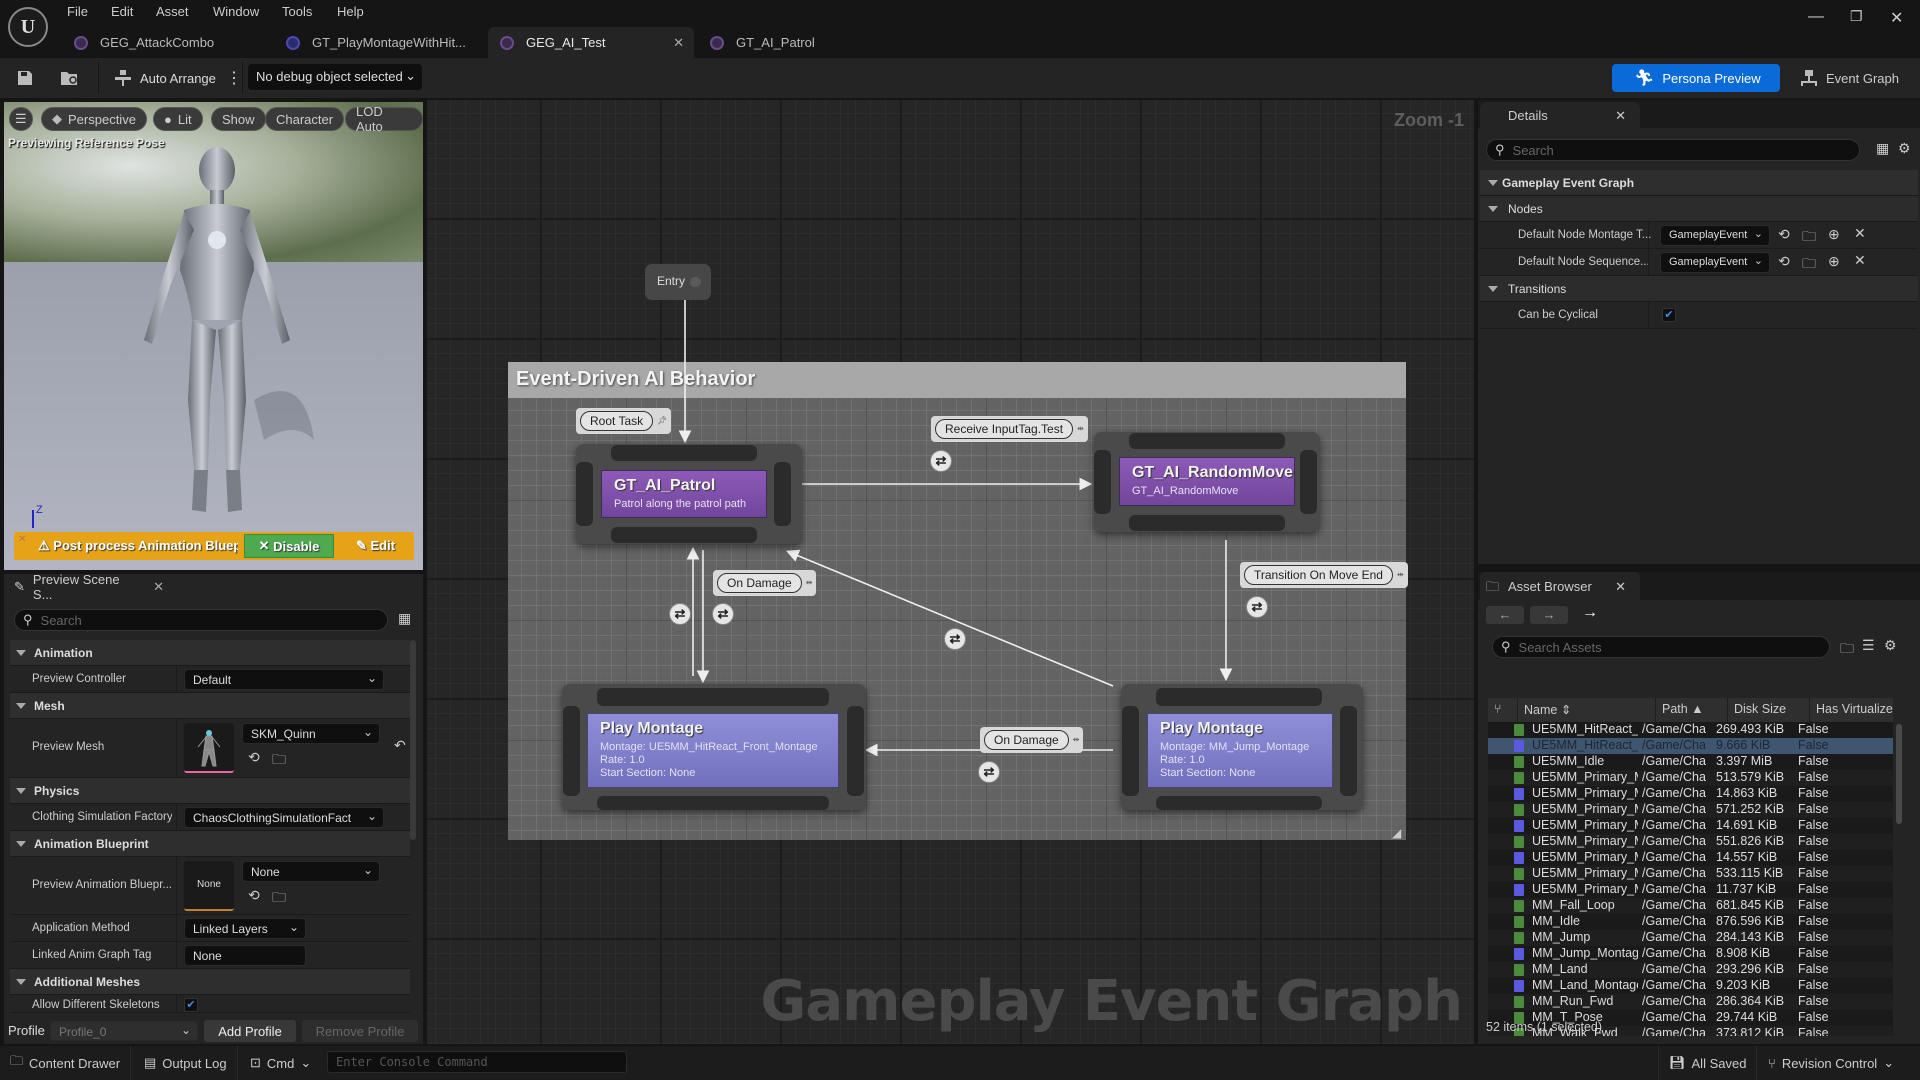 The height and width of the screenshot is (1080, 1920). Describe the element at coordinates (1699, 183) in the screenshot. I see `category-gameplay-event-graph: Gameplay Event Graph` at that location.